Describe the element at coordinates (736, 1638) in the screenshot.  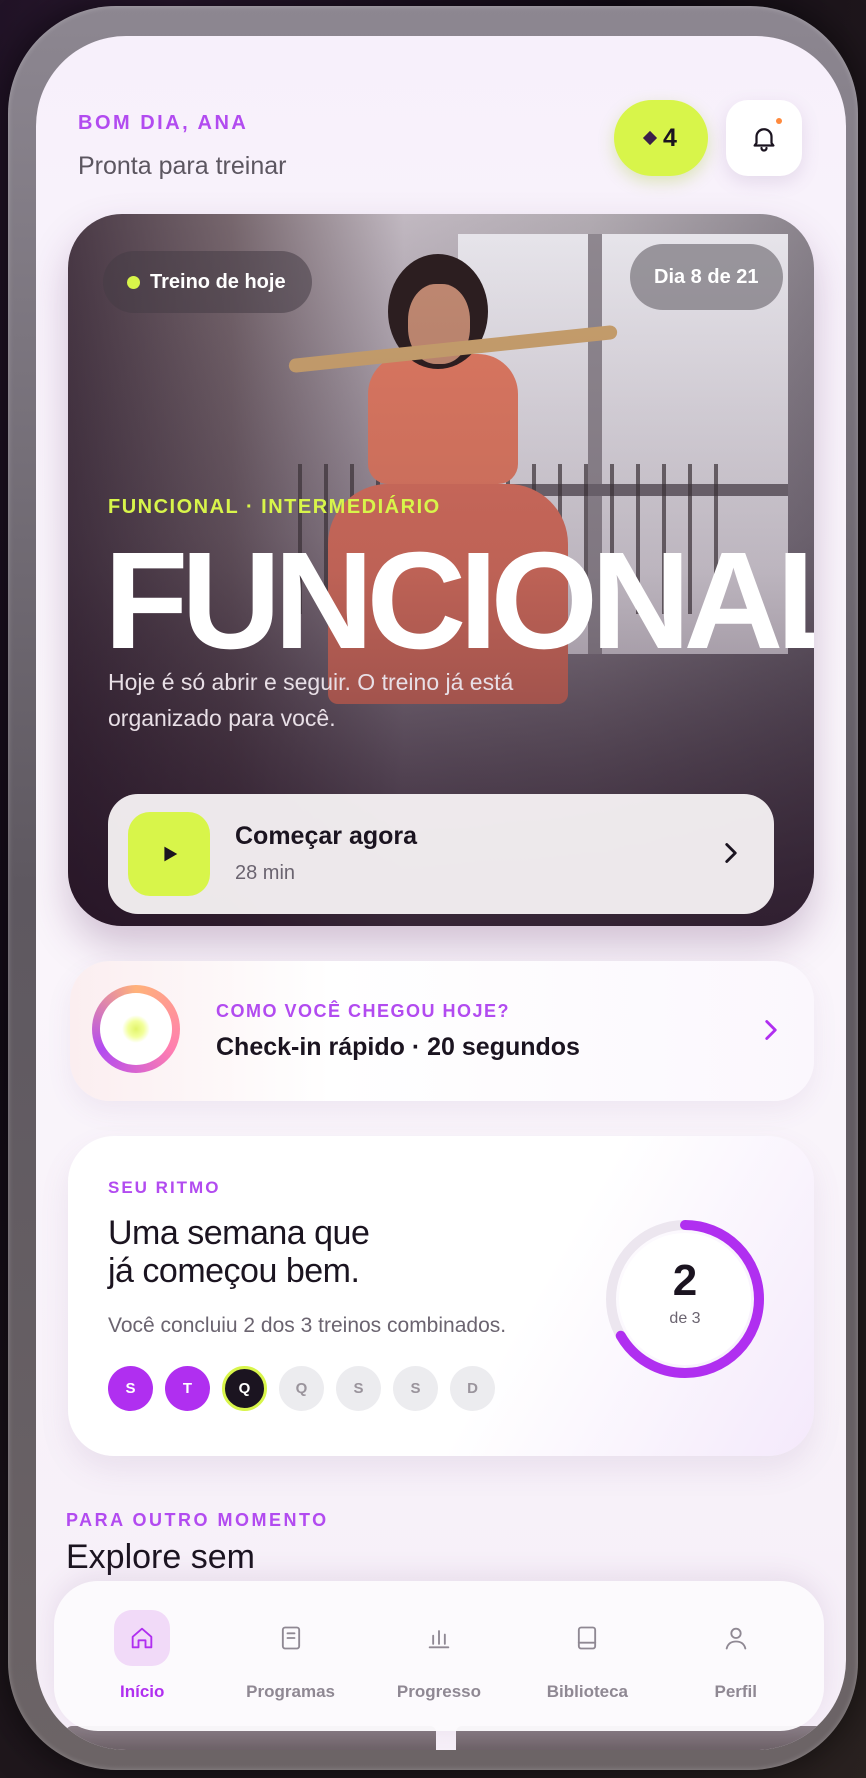
I see `user-icon` at that location.